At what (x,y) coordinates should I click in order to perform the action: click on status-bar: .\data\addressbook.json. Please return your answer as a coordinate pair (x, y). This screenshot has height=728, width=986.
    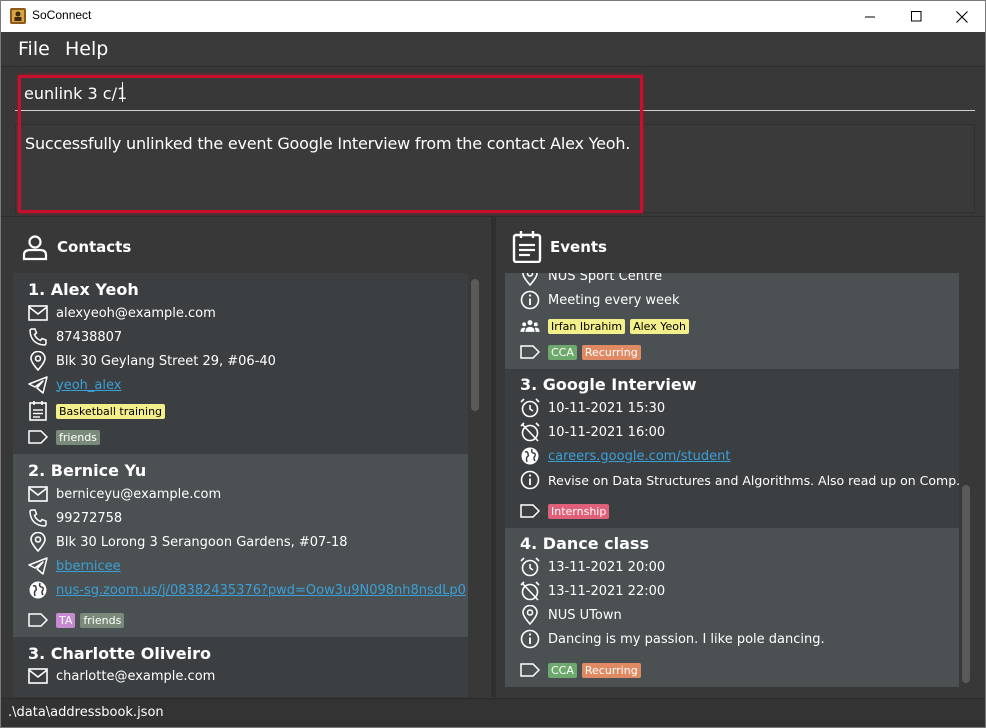
    Looking at the image, I should click on (493, 712).